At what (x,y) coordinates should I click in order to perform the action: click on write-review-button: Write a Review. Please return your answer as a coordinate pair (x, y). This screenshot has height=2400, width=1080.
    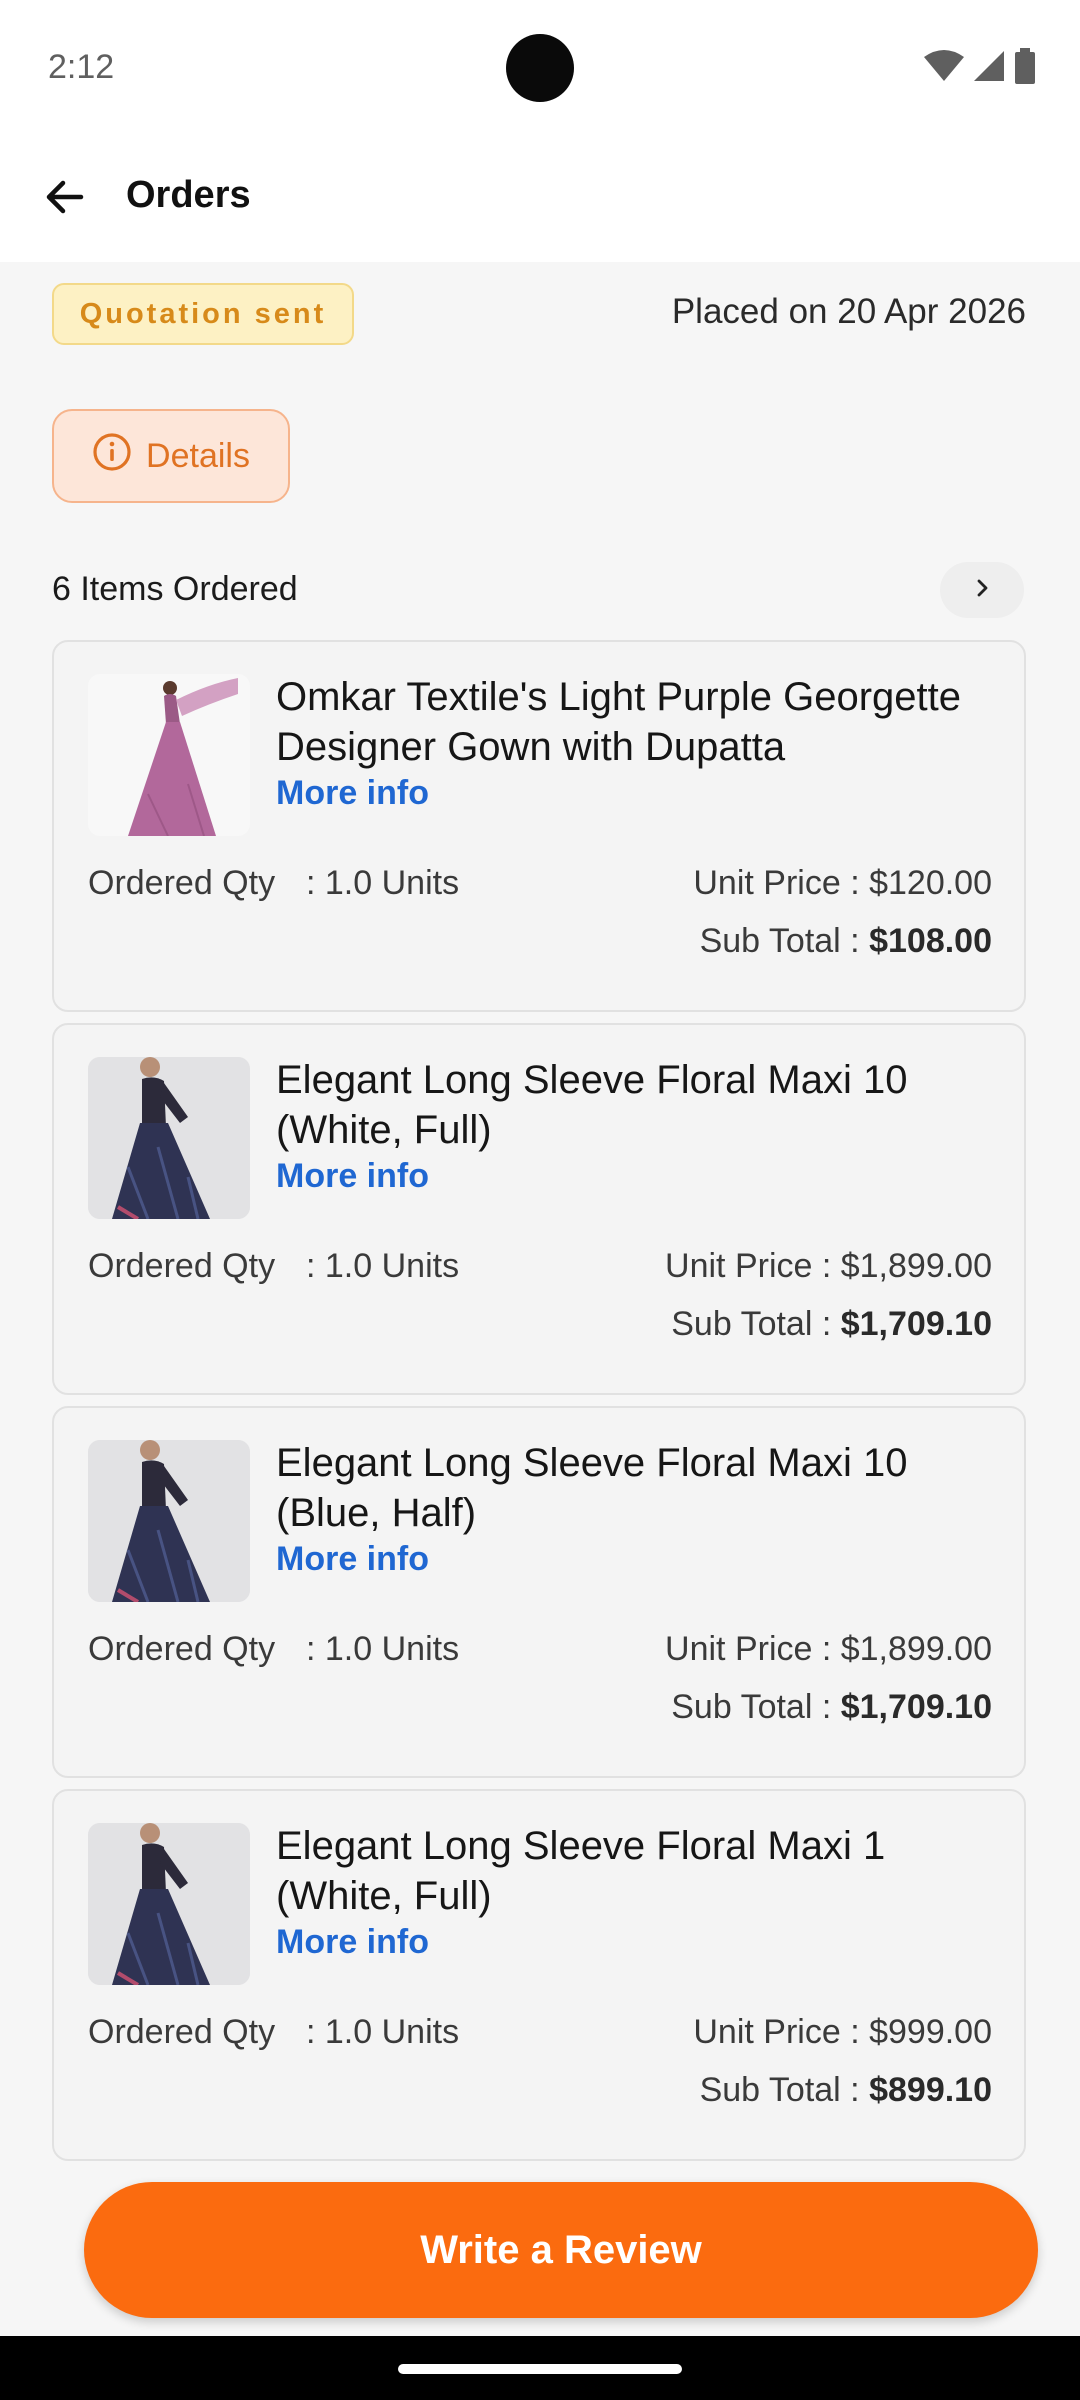
    Looking at the image, I should click on (561, 2250).